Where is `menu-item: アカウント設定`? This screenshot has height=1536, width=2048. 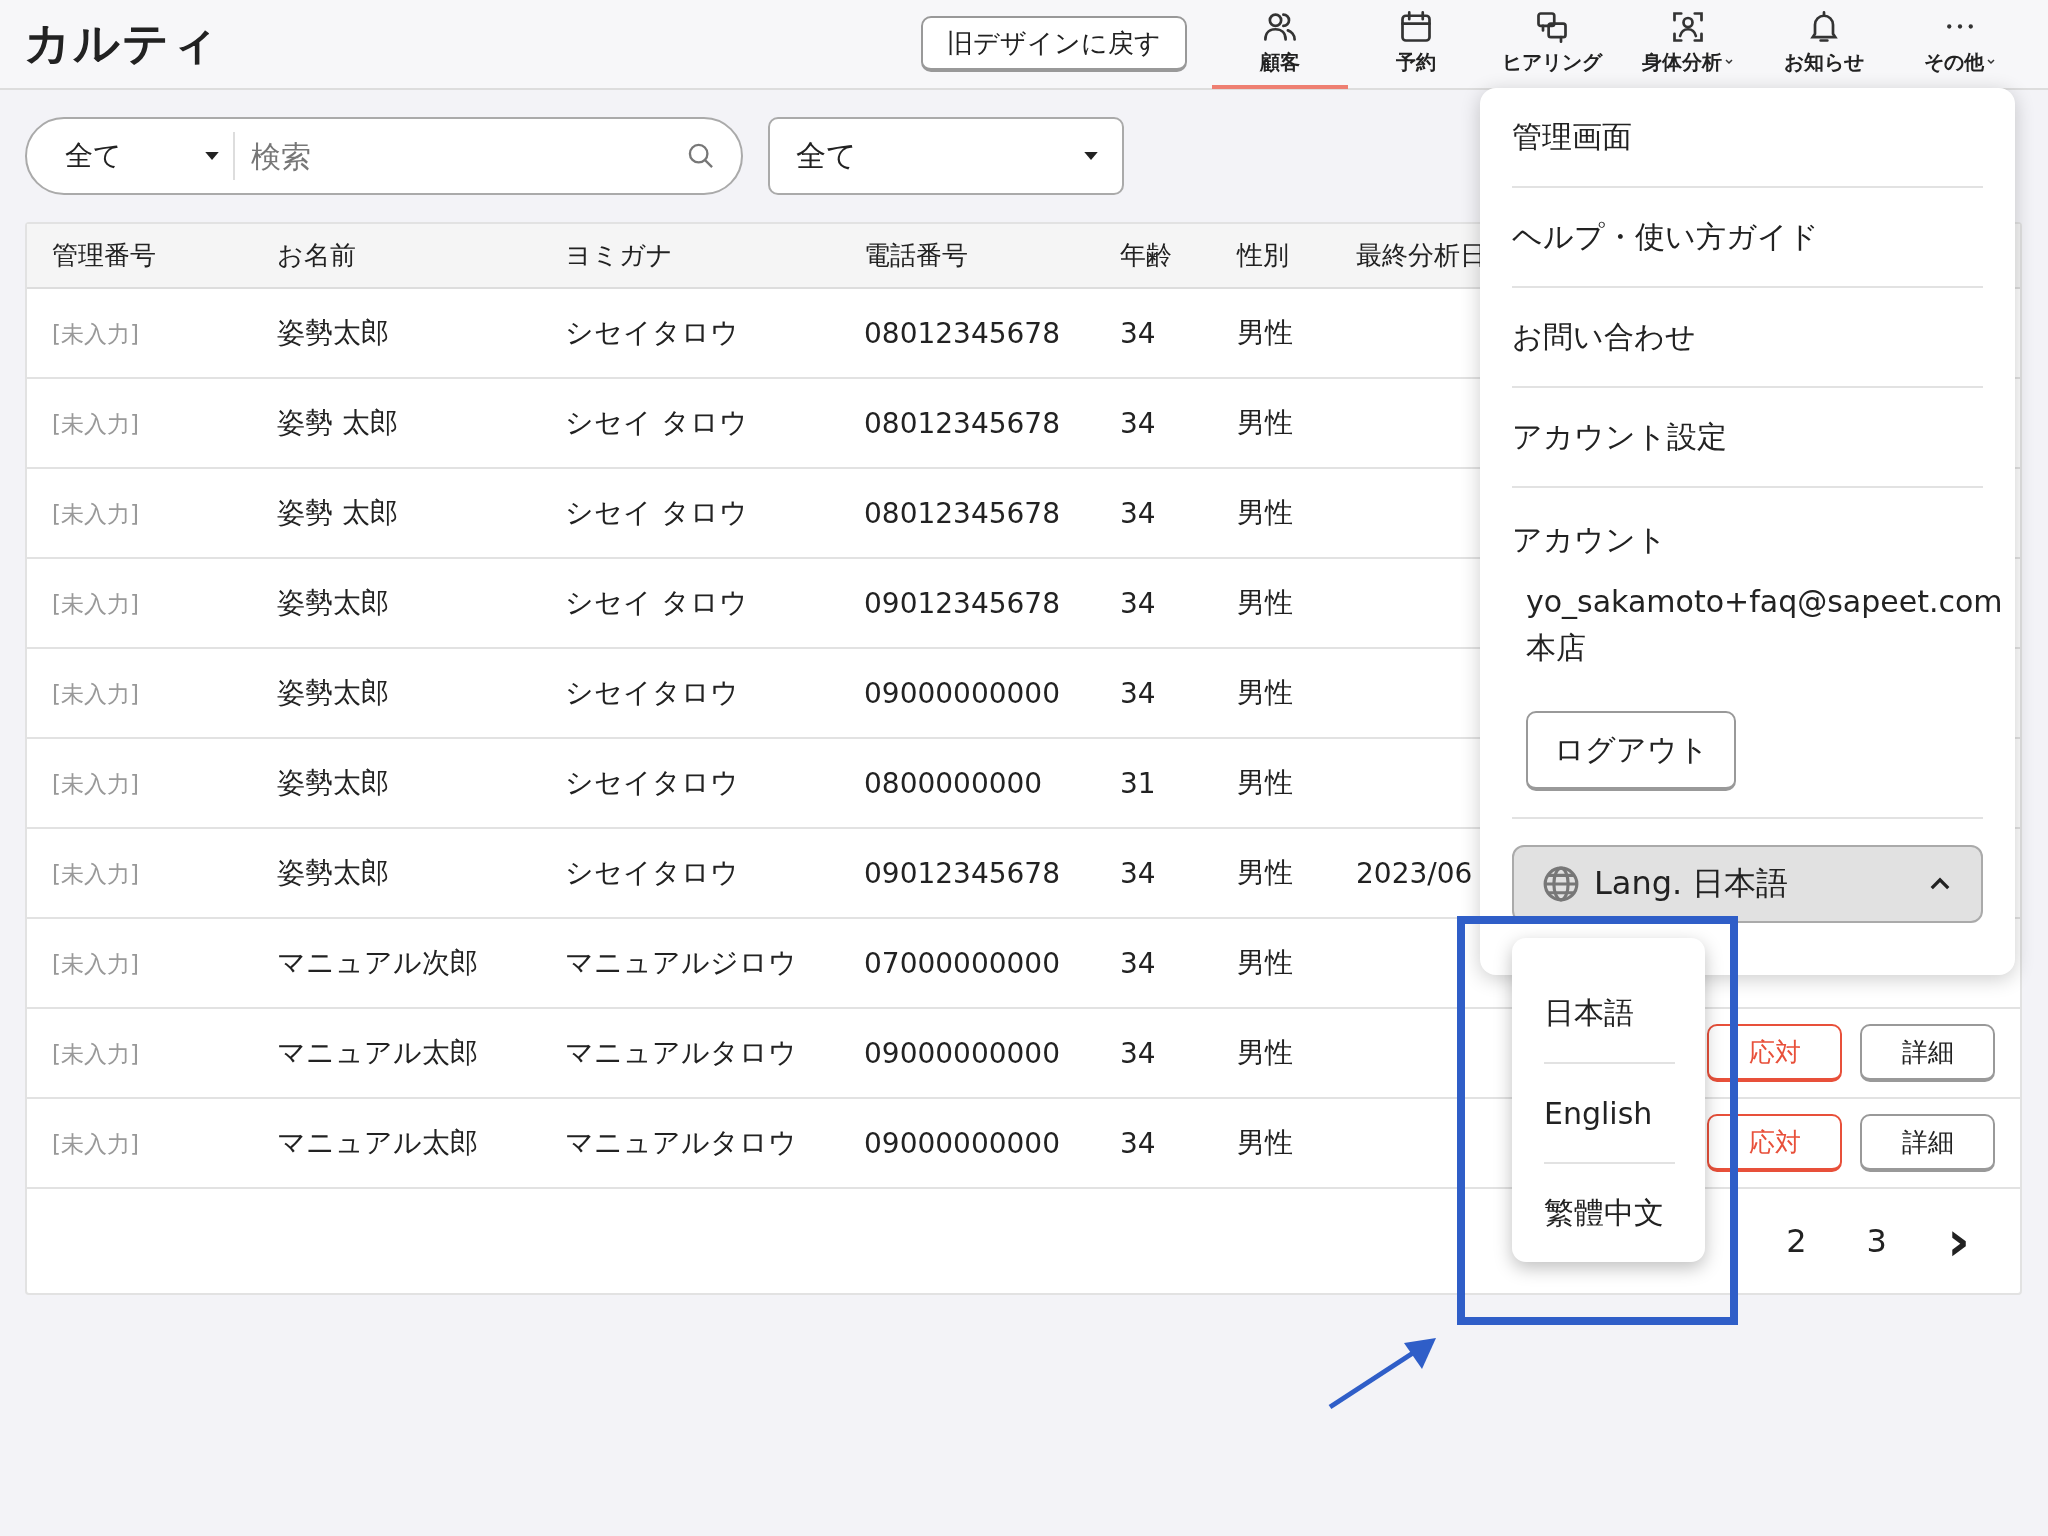 menu-item: アカウント設定 is located at coordinates (1619, 437).